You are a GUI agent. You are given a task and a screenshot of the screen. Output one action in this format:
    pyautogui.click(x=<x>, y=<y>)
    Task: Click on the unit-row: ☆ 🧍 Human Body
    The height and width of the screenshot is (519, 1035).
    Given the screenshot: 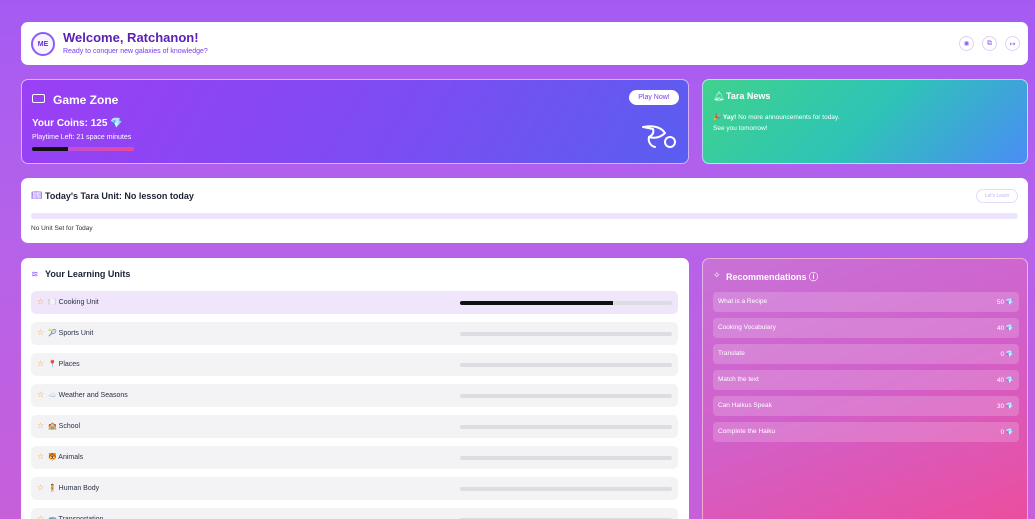 What is the action you would take?
    pyautogui.click(x=354, y=488)
    